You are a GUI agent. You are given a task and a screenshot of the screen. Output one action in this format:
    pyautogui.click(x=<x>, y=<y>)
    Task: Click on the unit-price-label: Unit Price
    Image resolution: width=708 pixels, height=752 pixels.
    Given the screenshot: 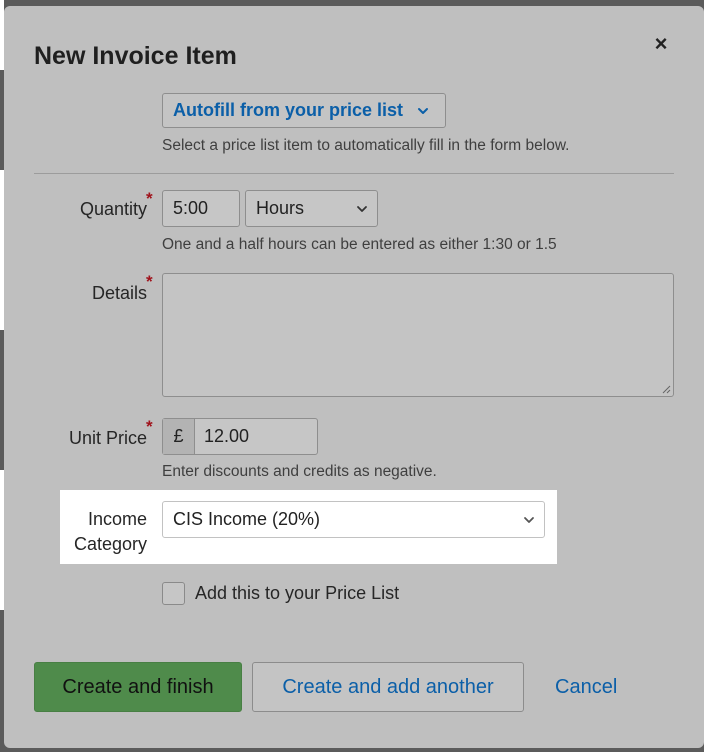 What is the action you would take?
    pyautogui.click(x=107, y=438)
    